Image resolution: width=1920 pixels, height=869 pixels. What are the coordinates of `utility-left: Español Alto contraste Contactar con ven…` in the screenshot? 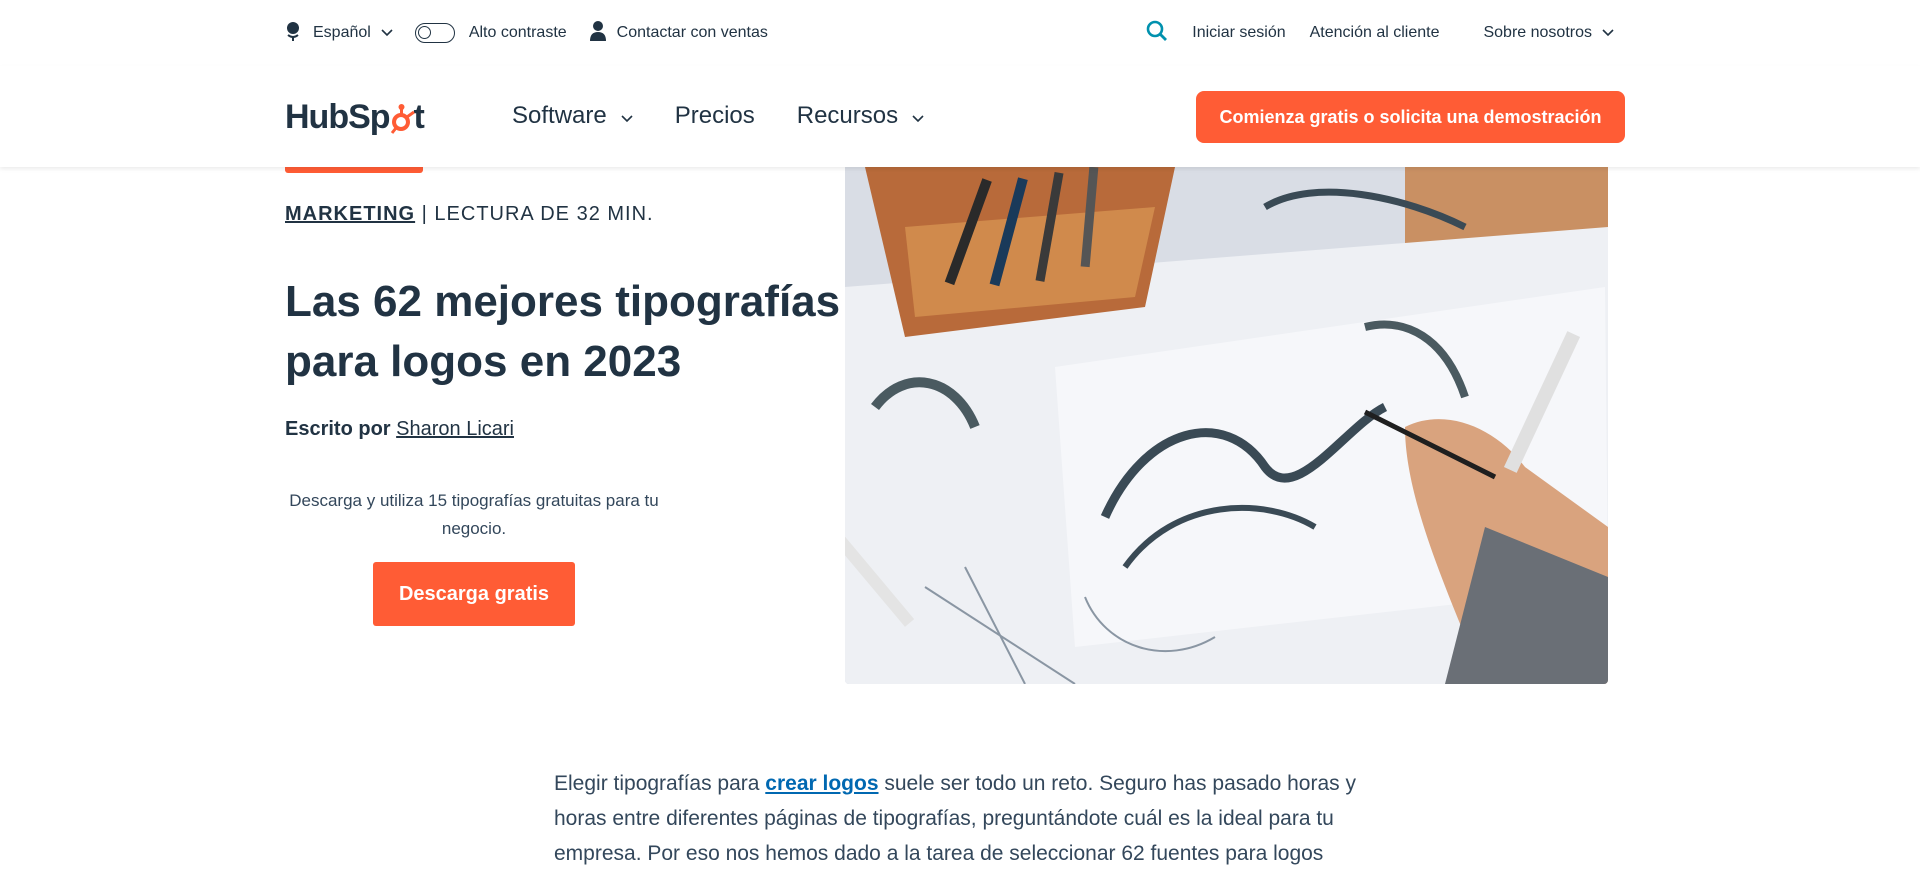 It's located at (537, 33).